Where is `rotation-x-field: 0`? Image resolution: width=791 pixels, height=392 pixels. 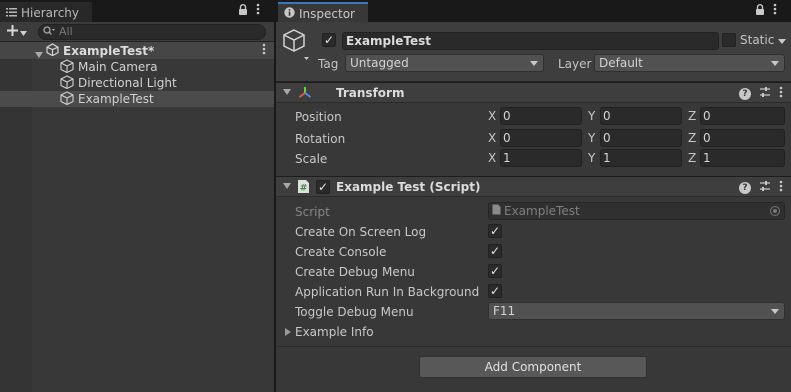
rotation-x-field: 0 is located at coordinates (541, 138).